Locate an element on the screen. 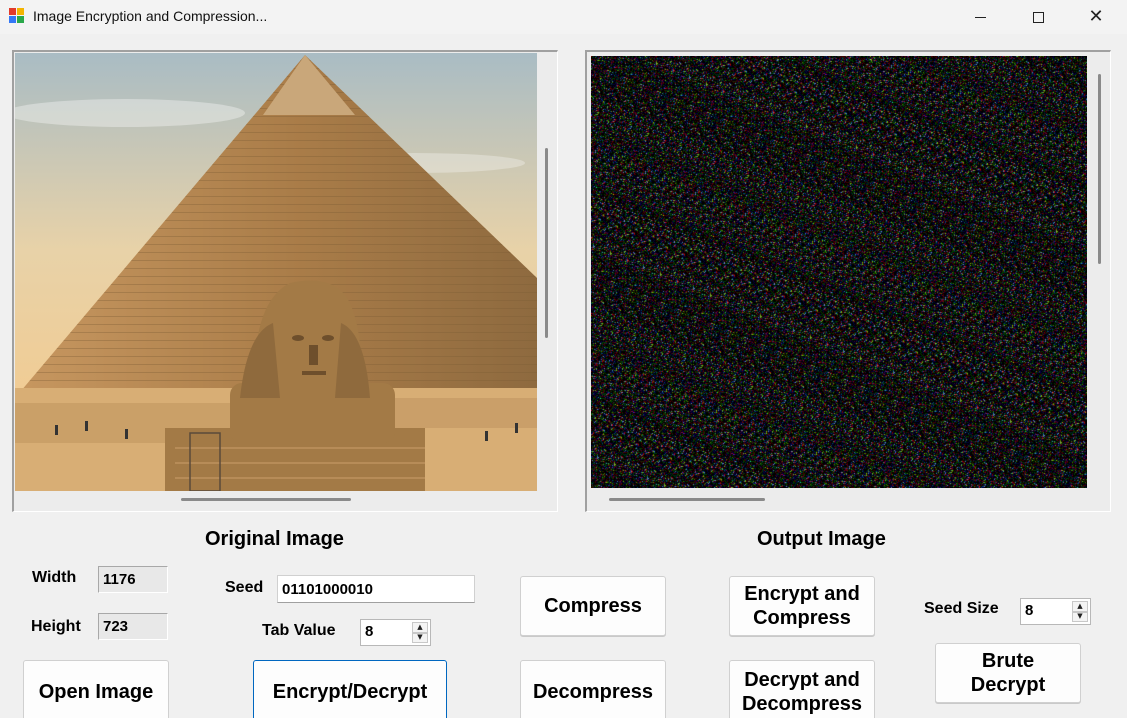 Image resolution: width=1127 pixels, height=718 pixels. decrypt-and-decompress-line1: Decrypt and is located at coordinates (802, 680).